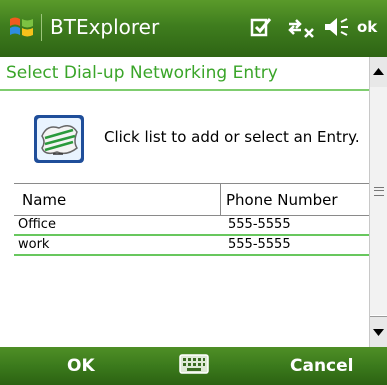 The image size is (387, 385). Describe the element at coordinates (44, 200) in the screenshot. I see `column-header-name: Name` at that location.